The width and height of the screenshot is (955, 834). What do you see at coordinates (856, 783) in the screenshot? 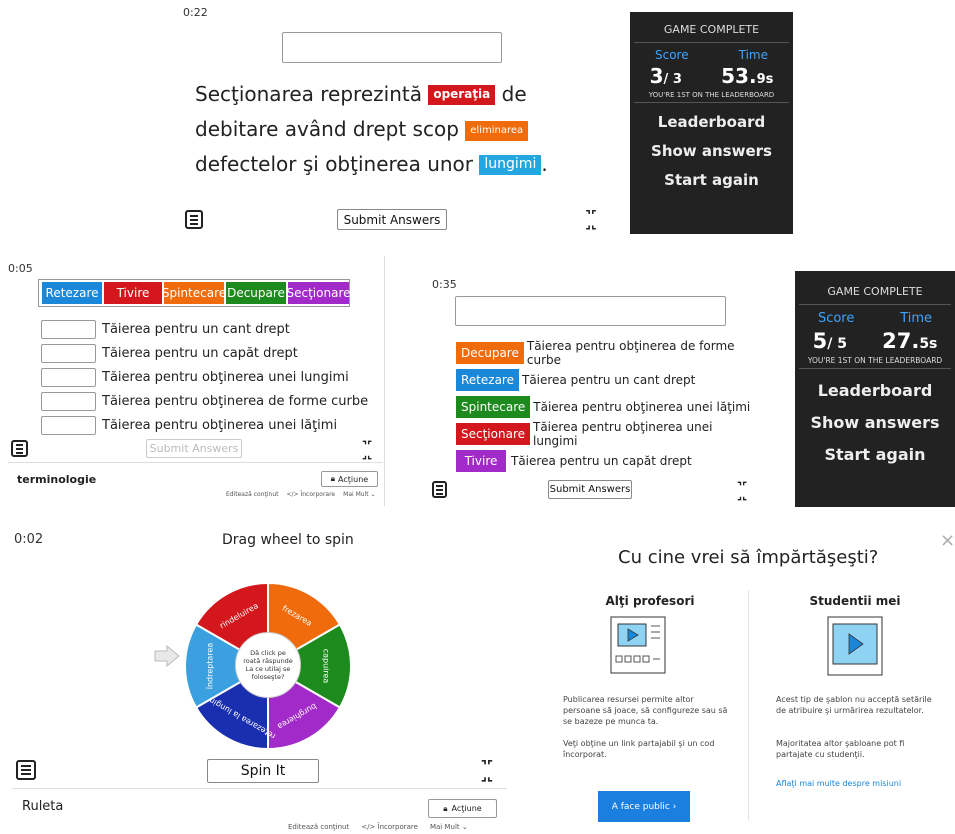
I see `learn-more-link: Aflaţi mai multe despre misiuni` at bounding box center [856, 783].